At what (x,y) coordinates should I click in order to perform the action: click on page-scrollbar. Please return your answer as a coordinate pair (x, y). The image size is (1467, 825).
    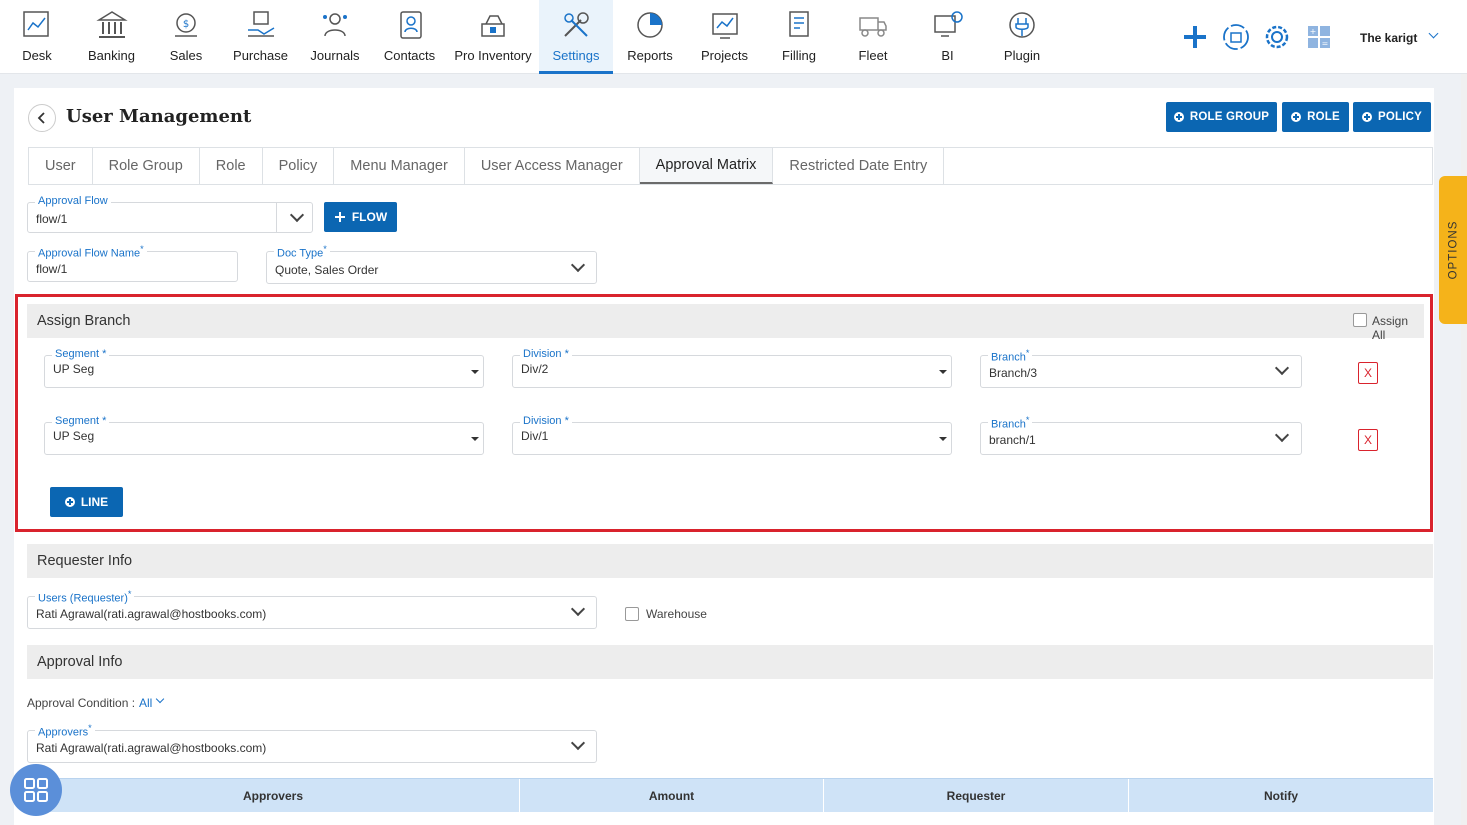
    Looking at the image, I should click on (1464, 412).